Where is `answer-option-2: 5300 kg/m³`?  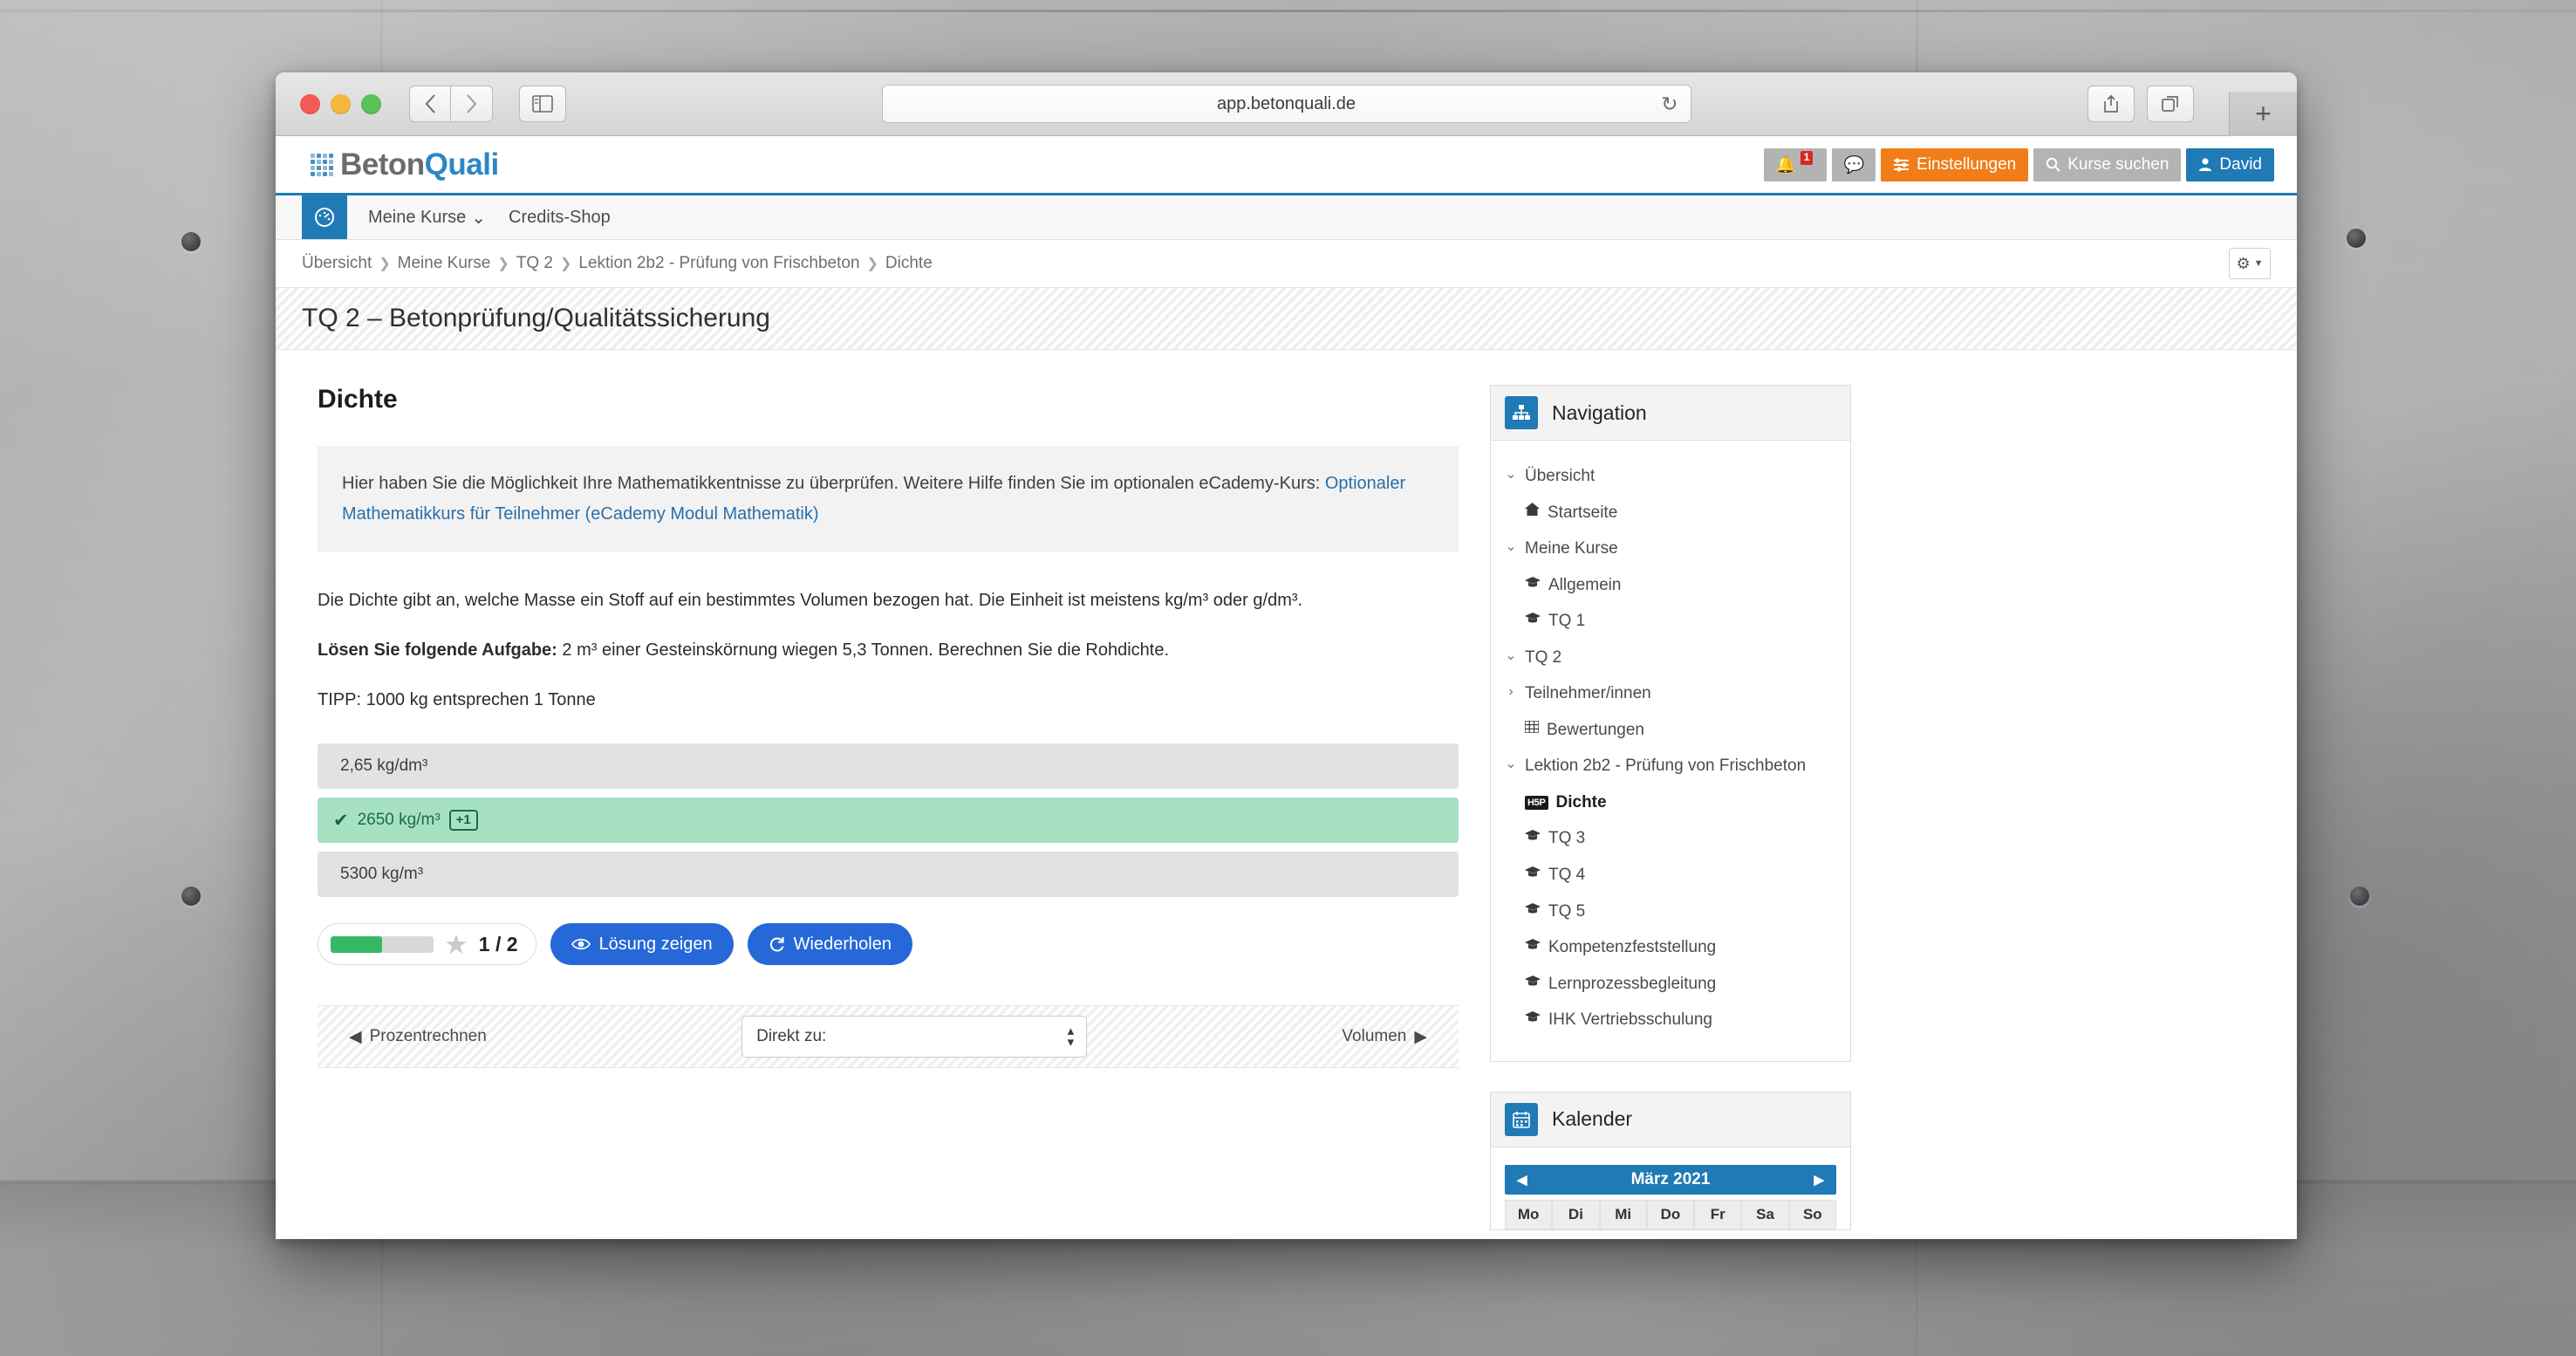
answer-option-2: 5300 kg/m³ is located at coordinates (888, 874).